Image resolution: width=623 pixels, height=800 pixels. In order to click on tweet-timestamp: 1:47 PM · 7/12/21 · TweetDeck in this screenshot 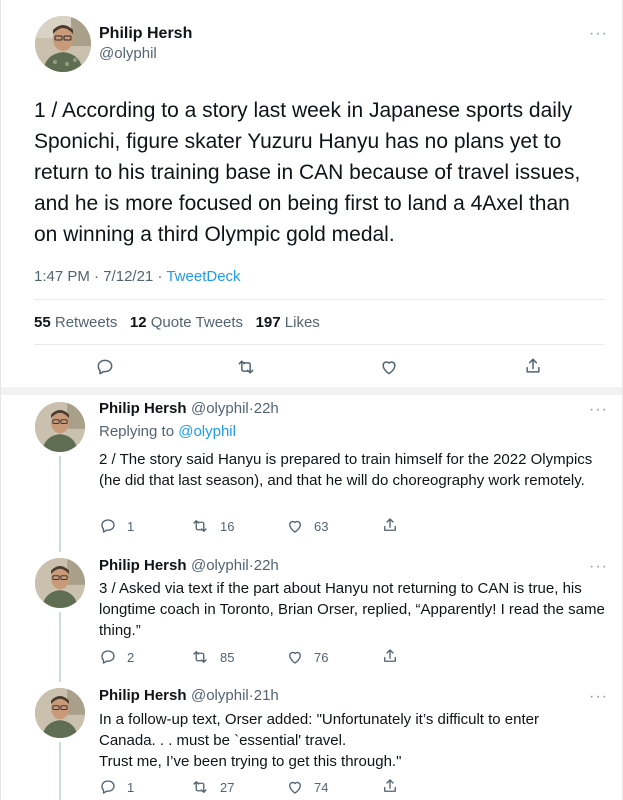, I will do `click(137, 276)`.